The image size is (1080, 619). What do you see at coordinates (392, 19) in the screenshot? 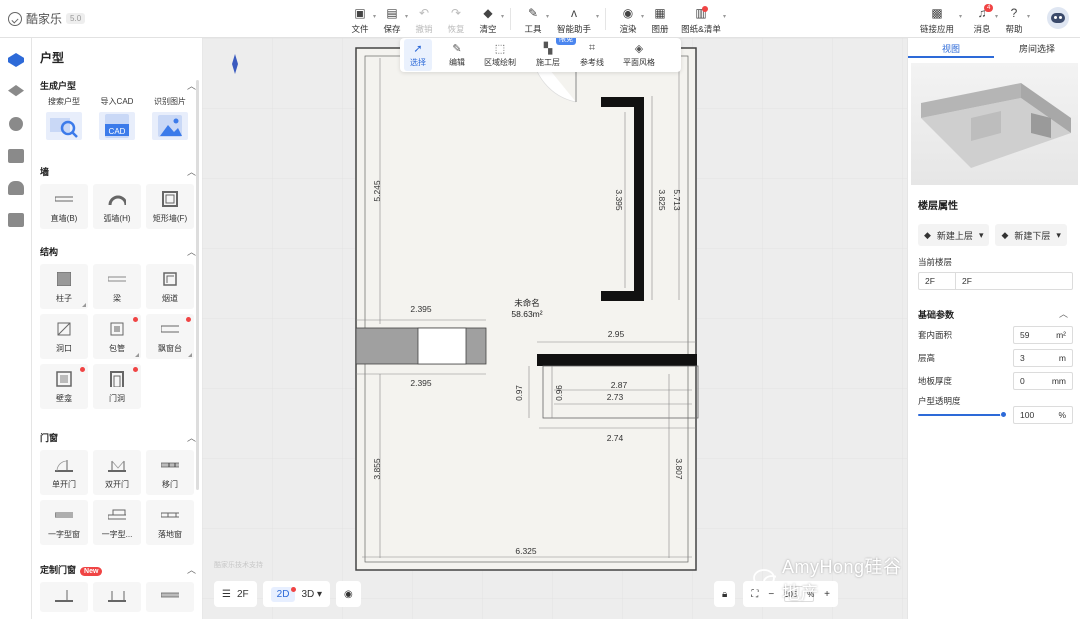
I see `save-button: ▤ 保存 ▾` at bounding box center [392, 19].